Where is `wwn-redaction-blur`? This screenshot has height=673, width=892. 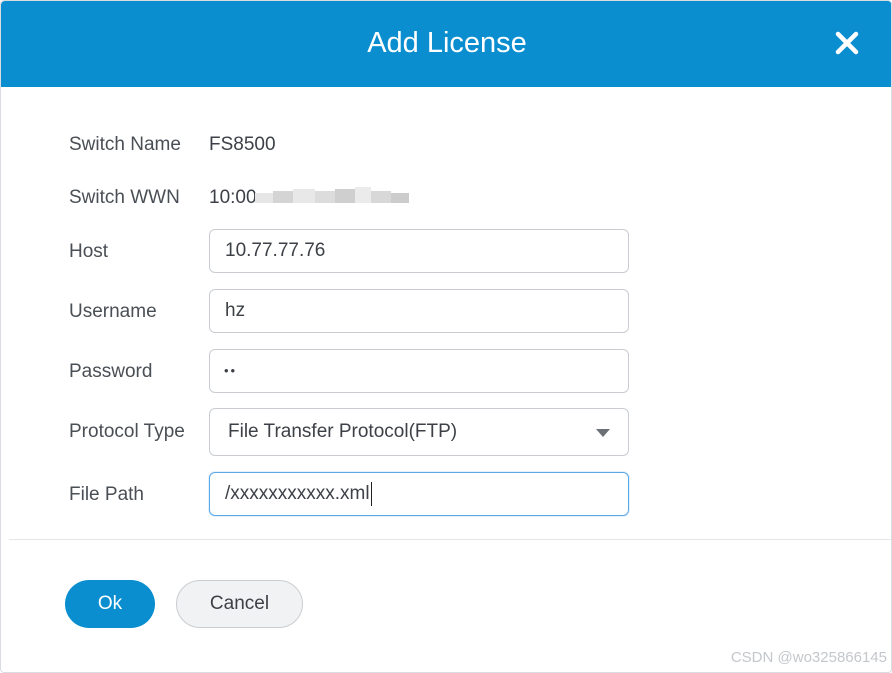
wwn-redaction-blur is located at coordinates (333, 196).